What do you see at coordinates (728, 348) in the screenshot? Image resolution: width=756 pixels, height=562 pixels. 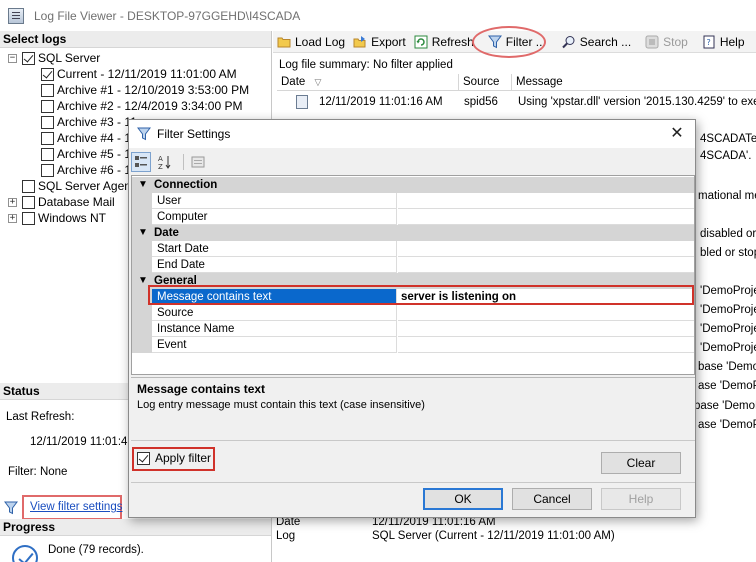 I see `message-fragment: 'DemoProjec` at bounding box center [728, 348].